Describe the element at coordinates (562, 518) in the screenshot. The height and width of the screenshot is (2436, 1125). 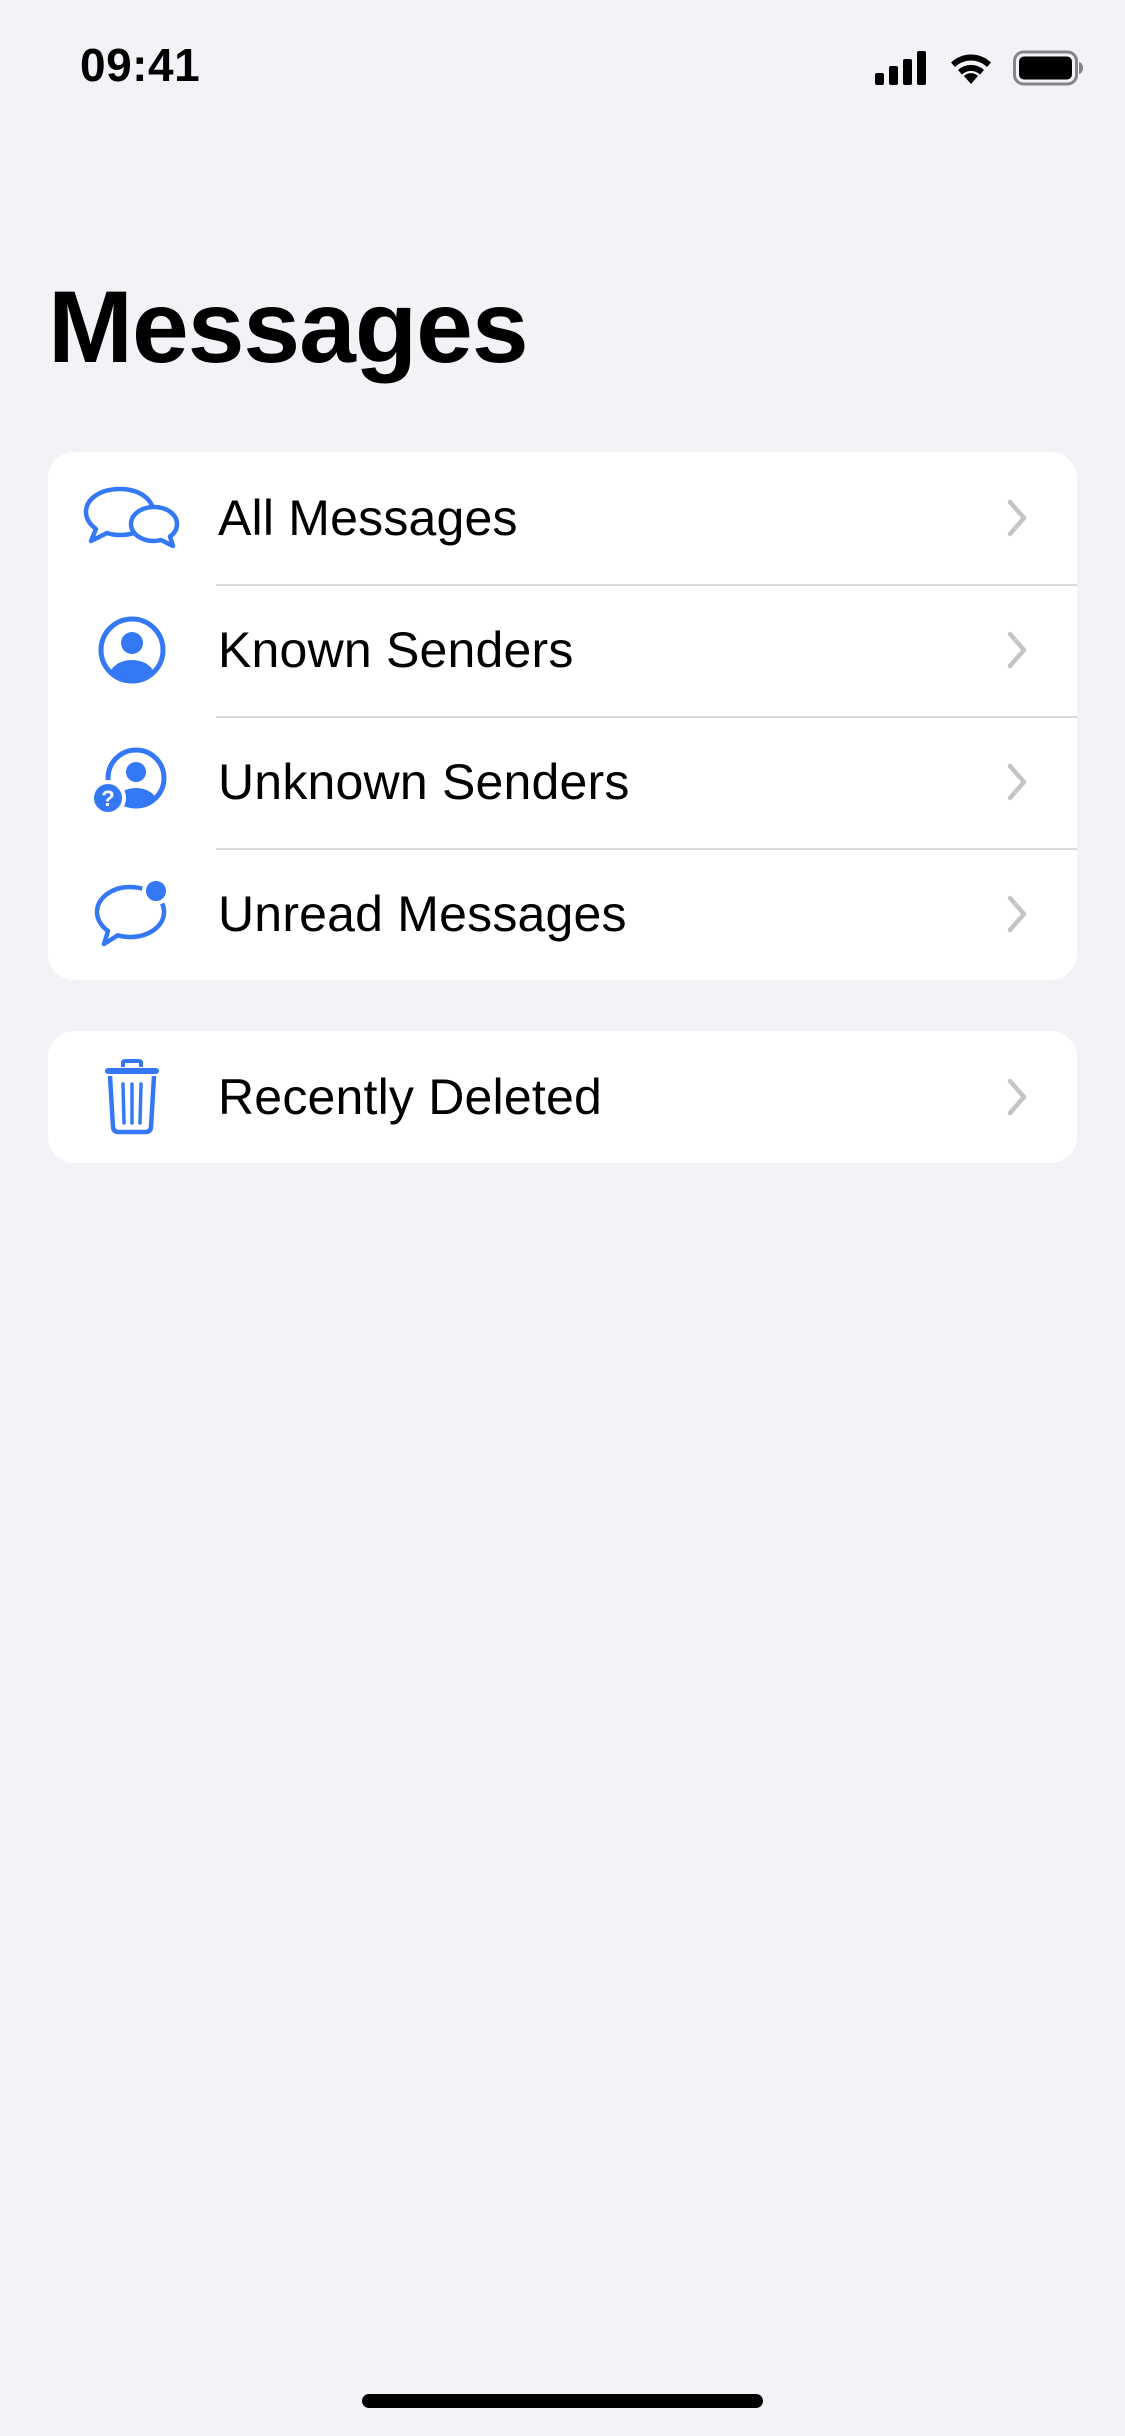
I see `all-messages-row: All Messages` at that location.